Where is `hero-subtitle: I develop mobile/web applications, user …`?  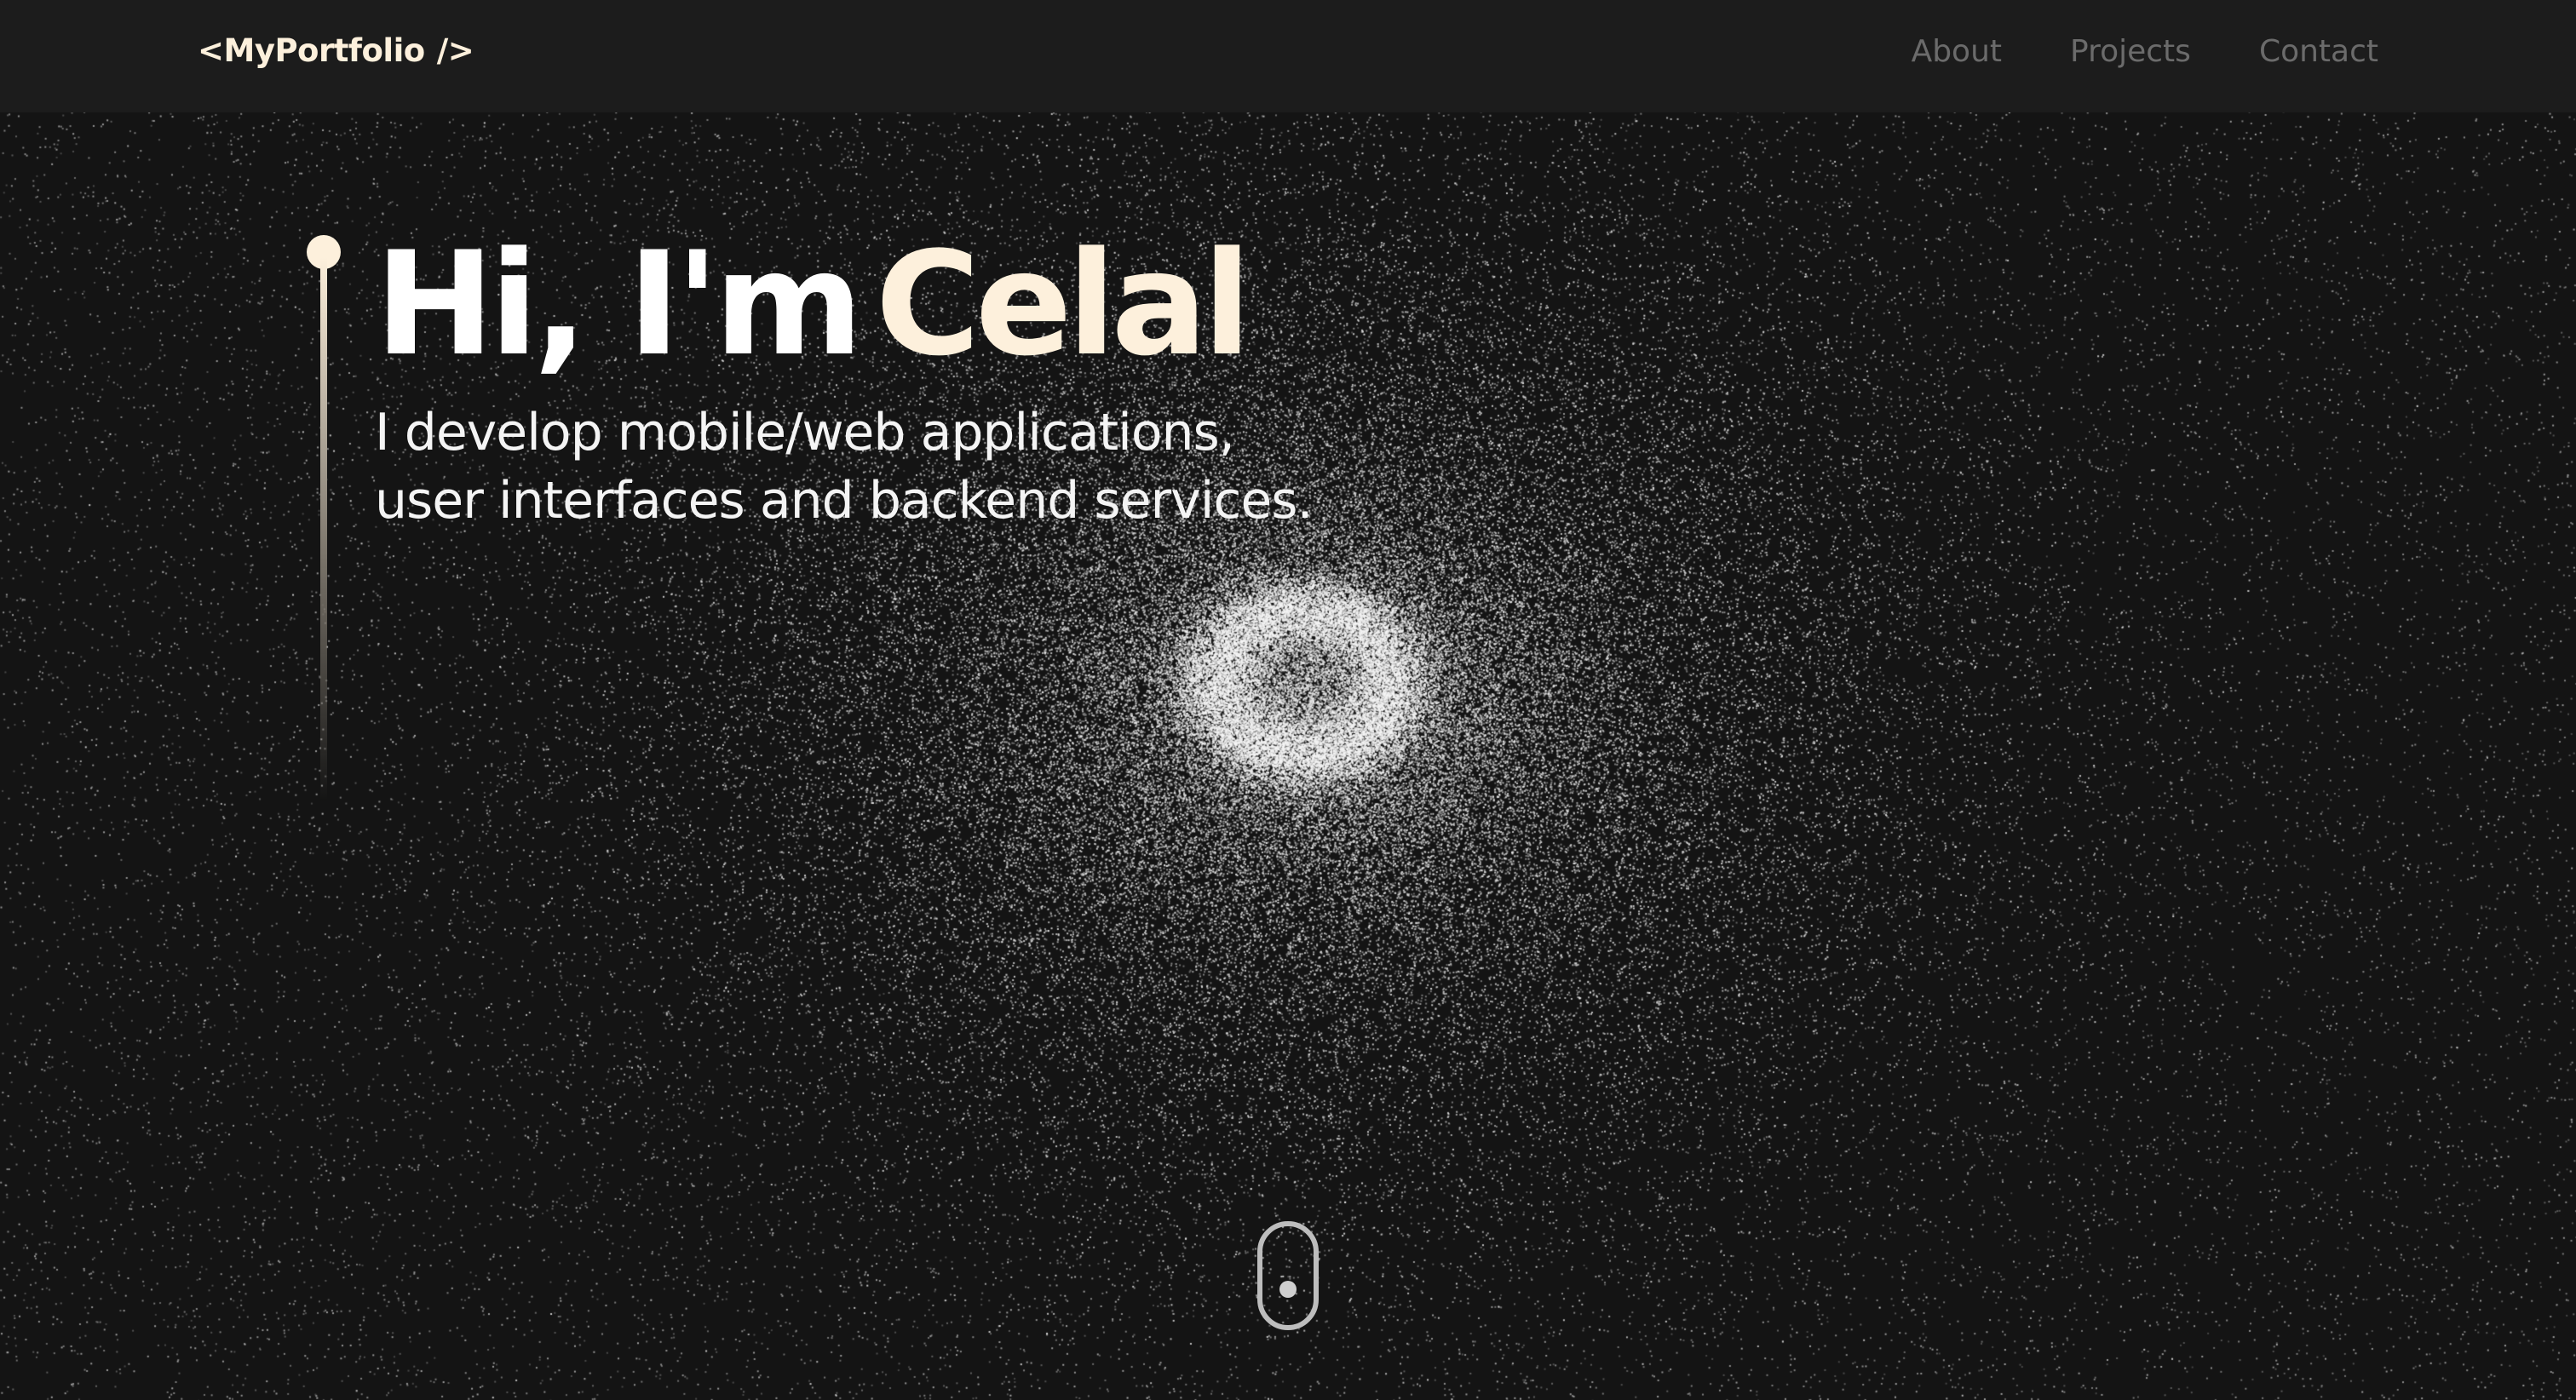 hero-subtitle: I develop mobile/web applications, user … is located at coordinates (928, 467).